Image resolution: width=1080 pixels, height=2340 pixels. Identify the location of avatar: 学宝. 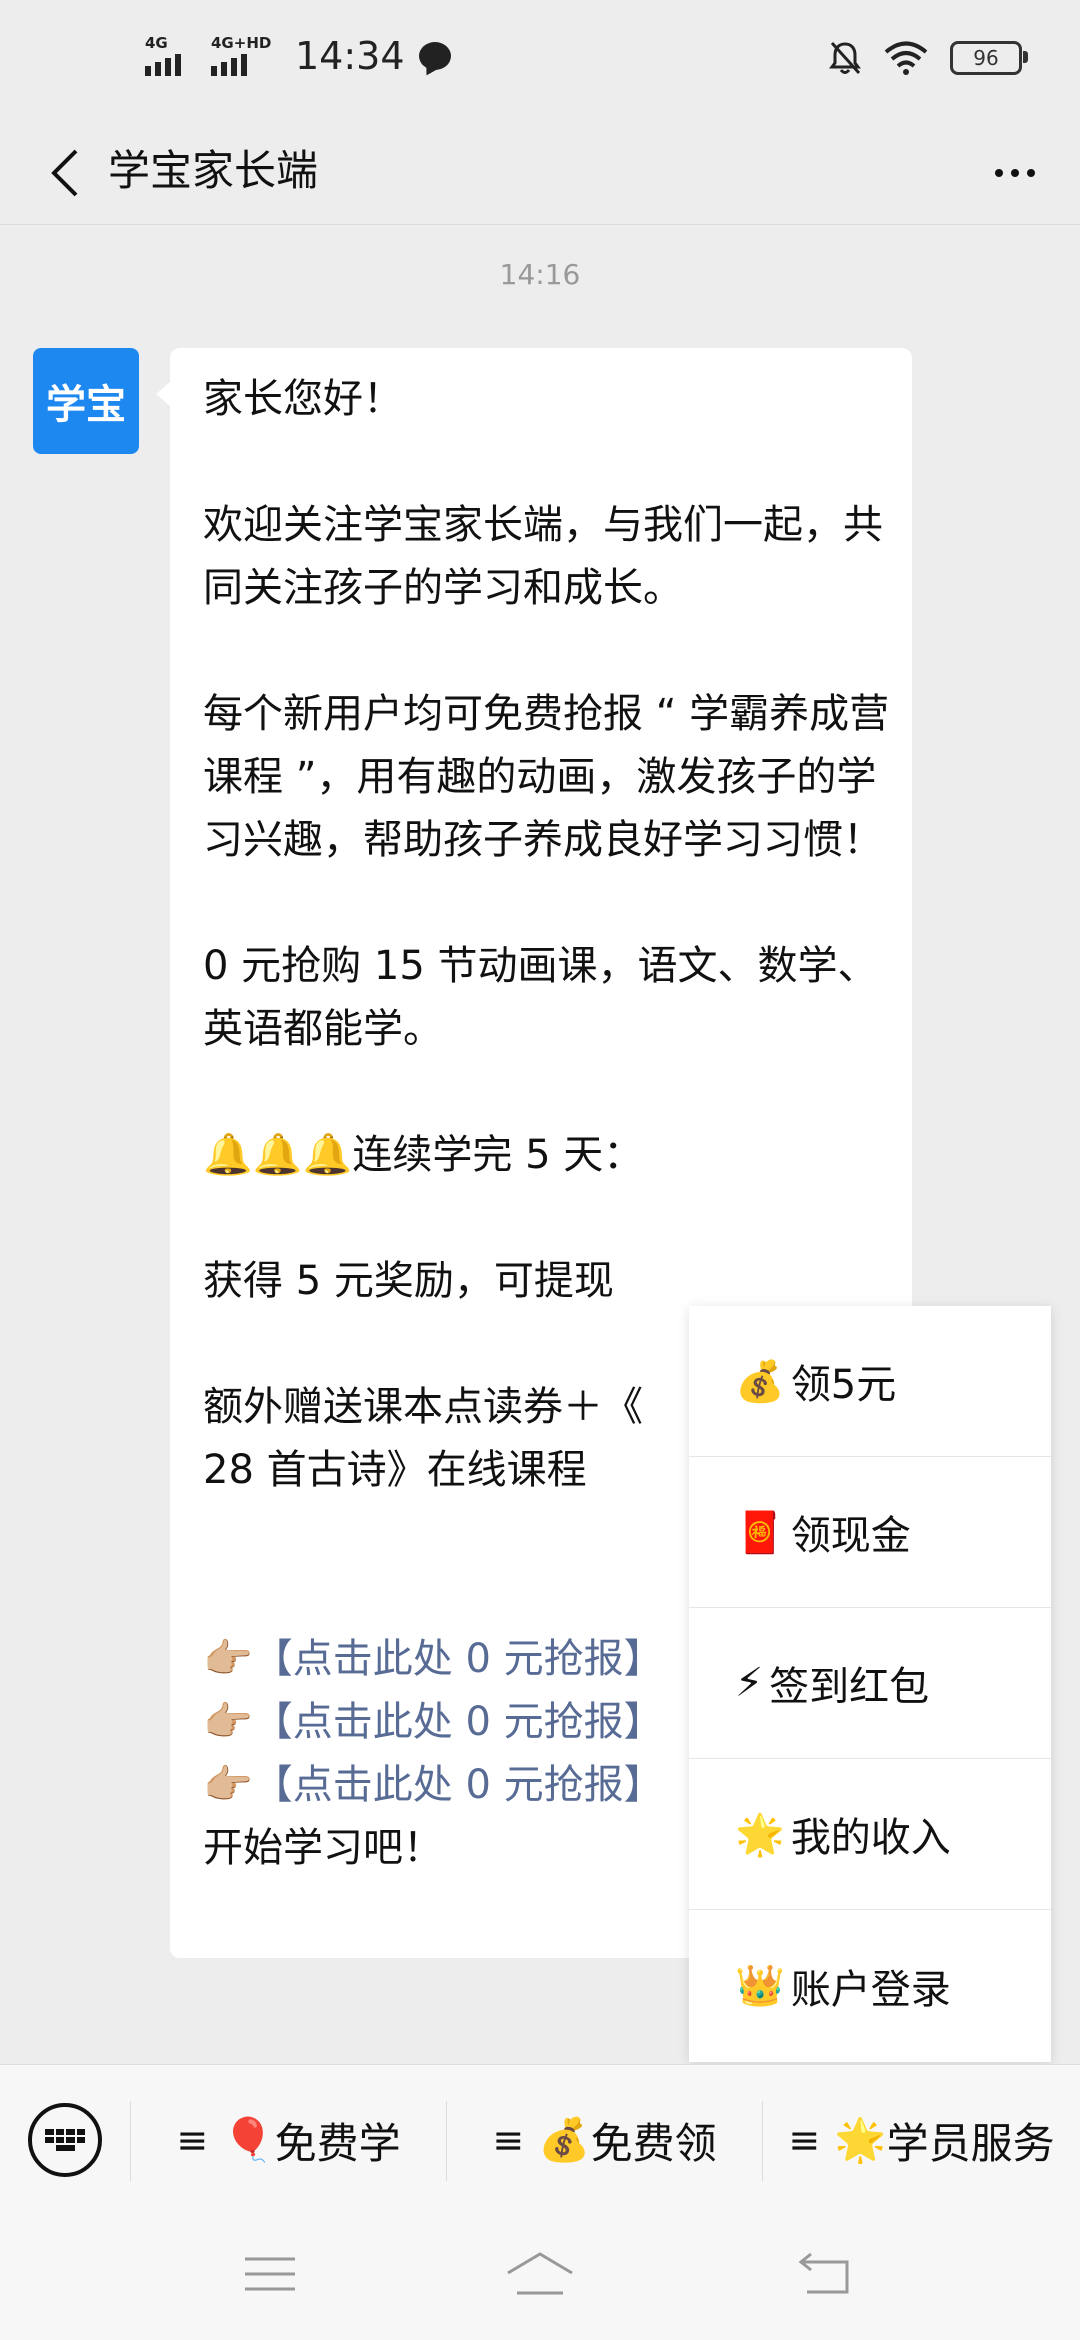
(86, 401).